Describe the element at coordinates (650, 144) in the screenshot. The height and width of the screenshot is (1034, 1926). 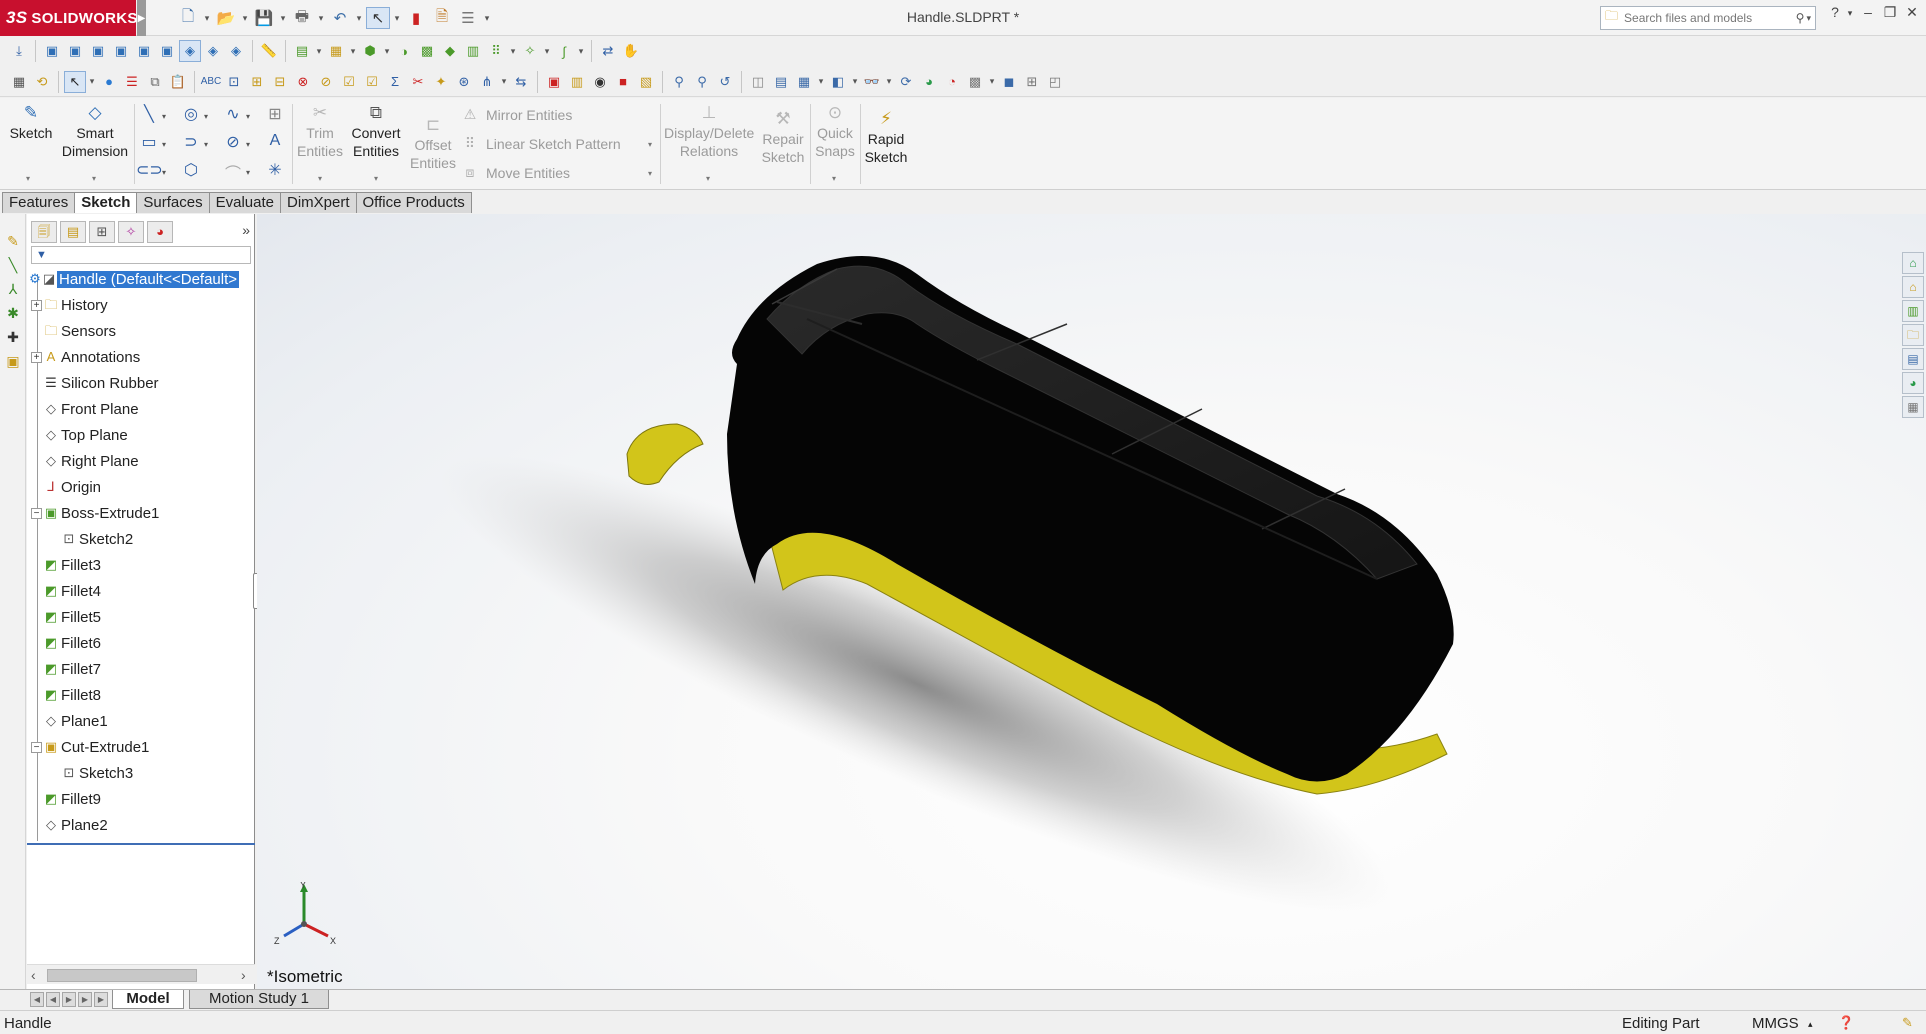
I see `linear-pattern-dropdown-icon: ▾` at that location.